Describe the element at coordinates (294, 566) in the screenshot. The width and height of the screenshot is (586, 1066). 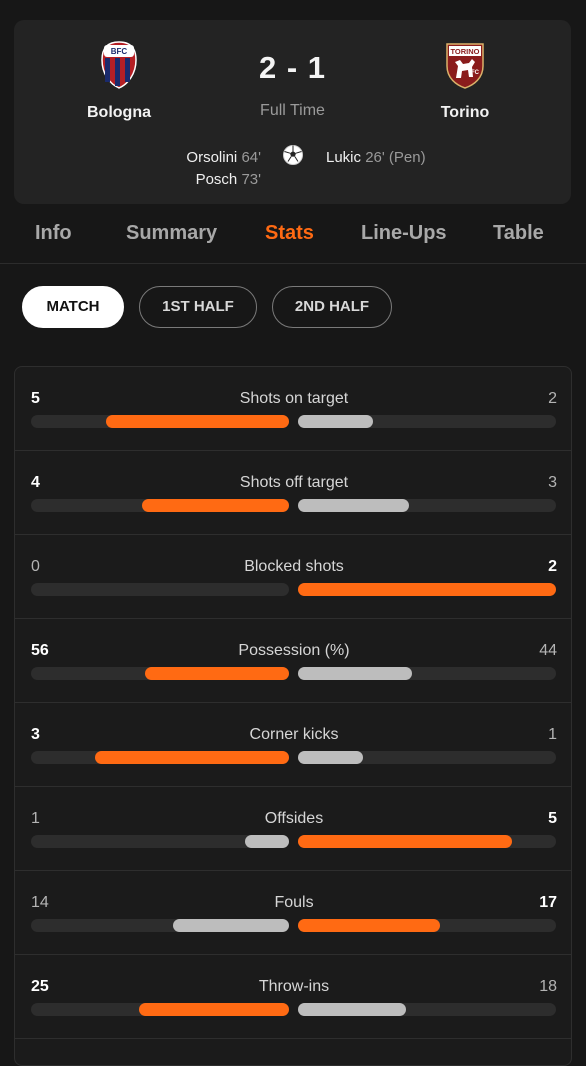
I see `stat-label: Blocked shots` at that location.